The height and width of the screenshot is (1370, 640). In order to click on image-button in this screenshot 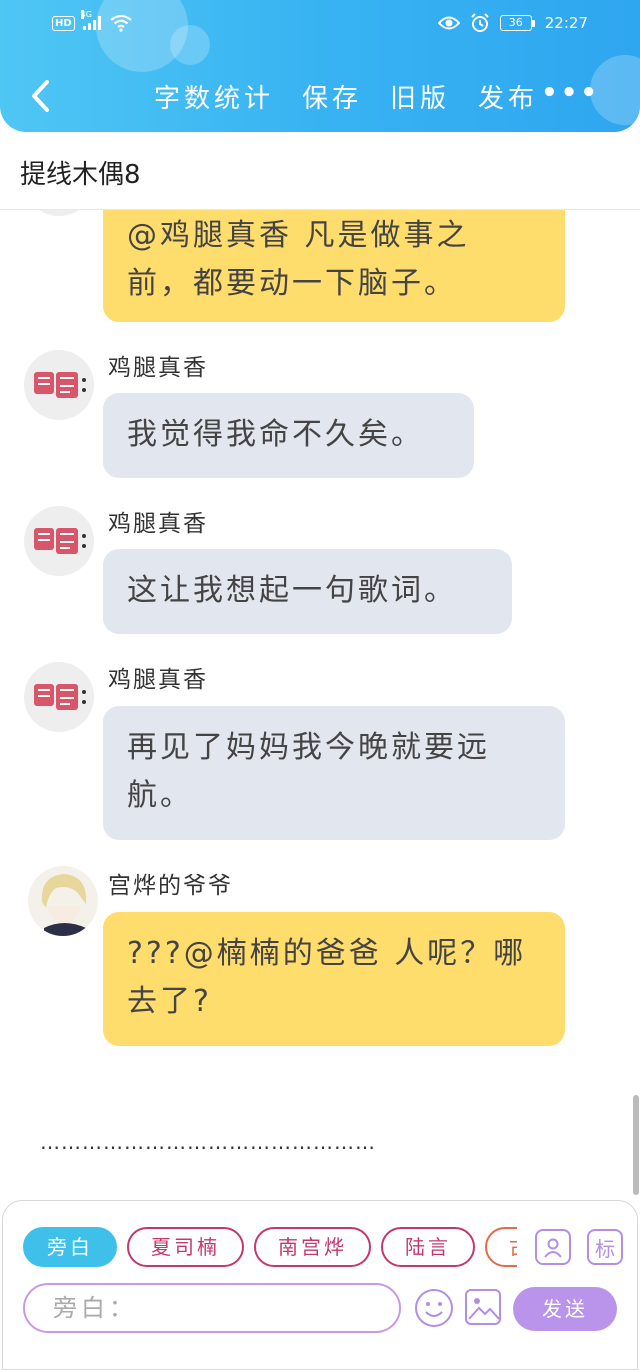, I will do `click(483, 1307)`.